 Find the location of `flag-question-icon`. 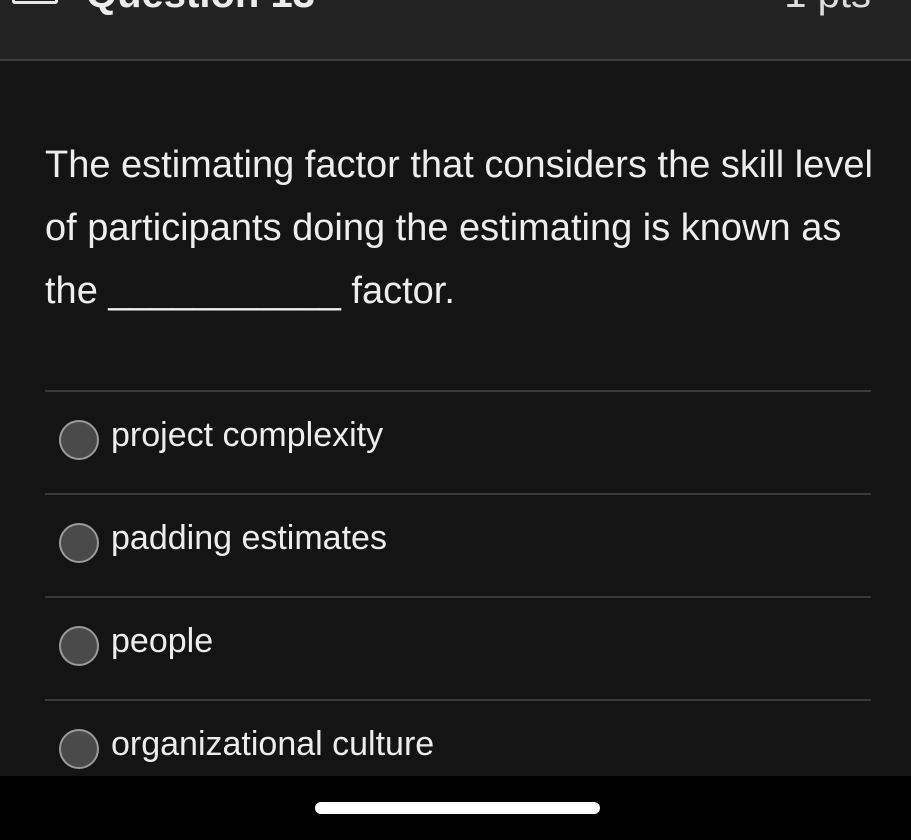

flag-question-icon is located at coordinates (35, 2).